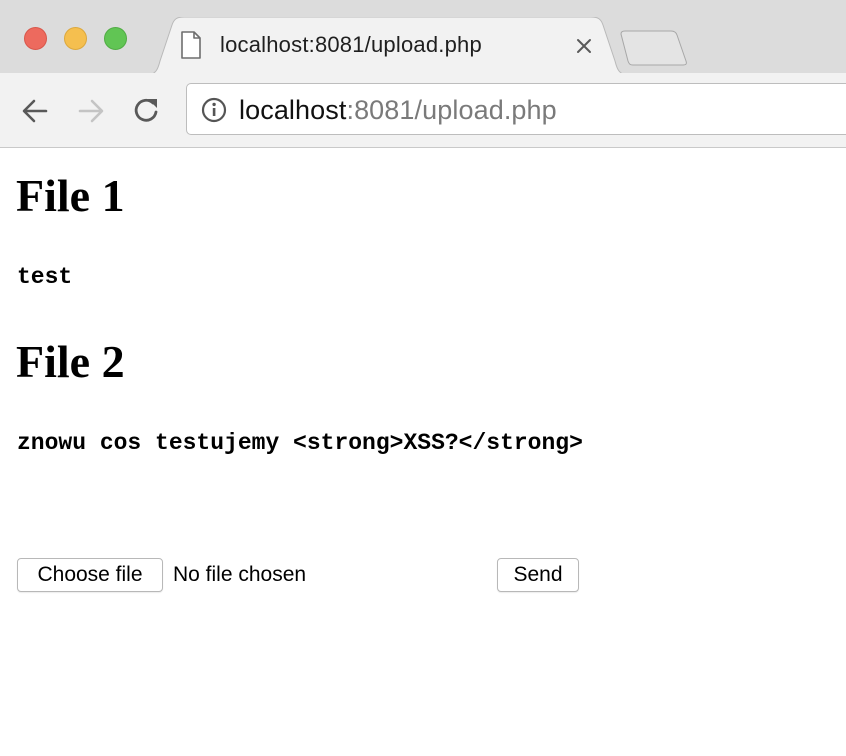 This screenshot has width=846, height=756. What do you see at coordinates (35, 111) in the screenshot?
I see `arrow-left-icon` at bounding box center [35, 111].